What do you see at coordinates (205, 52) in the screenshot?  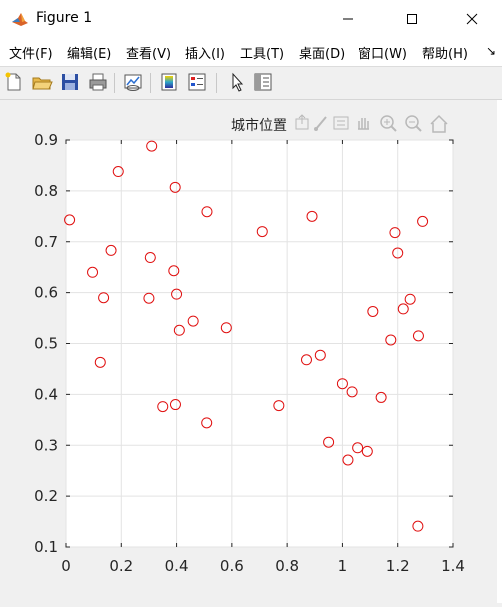 I see `menu-insert: 插入(I)` at bounding box center [205, 52].